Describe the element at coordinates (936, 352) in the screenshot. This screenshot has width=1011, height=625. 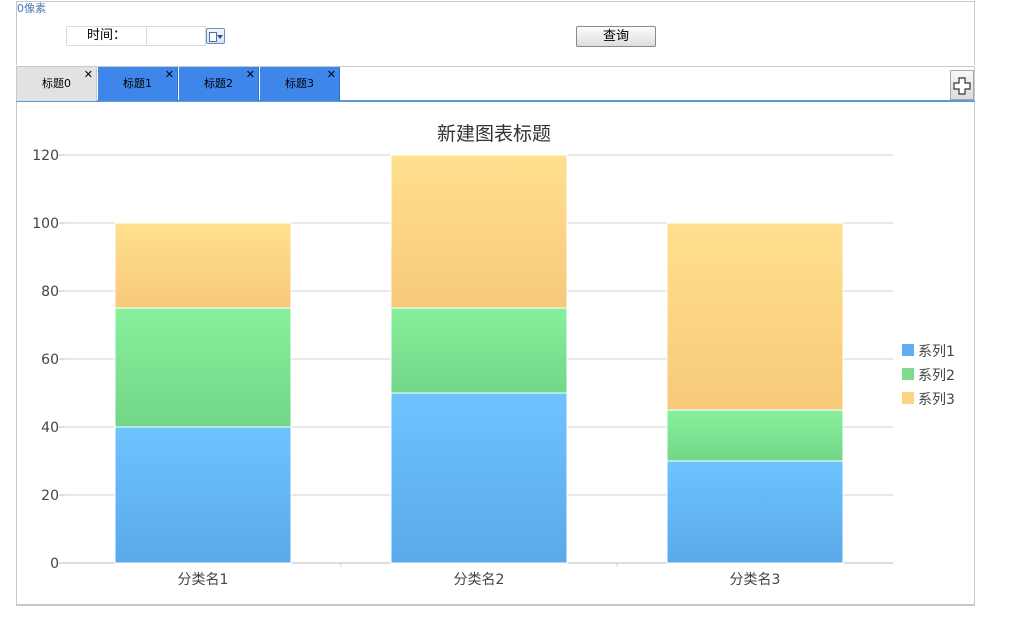
I see `legend-label: 系列1` at that location.